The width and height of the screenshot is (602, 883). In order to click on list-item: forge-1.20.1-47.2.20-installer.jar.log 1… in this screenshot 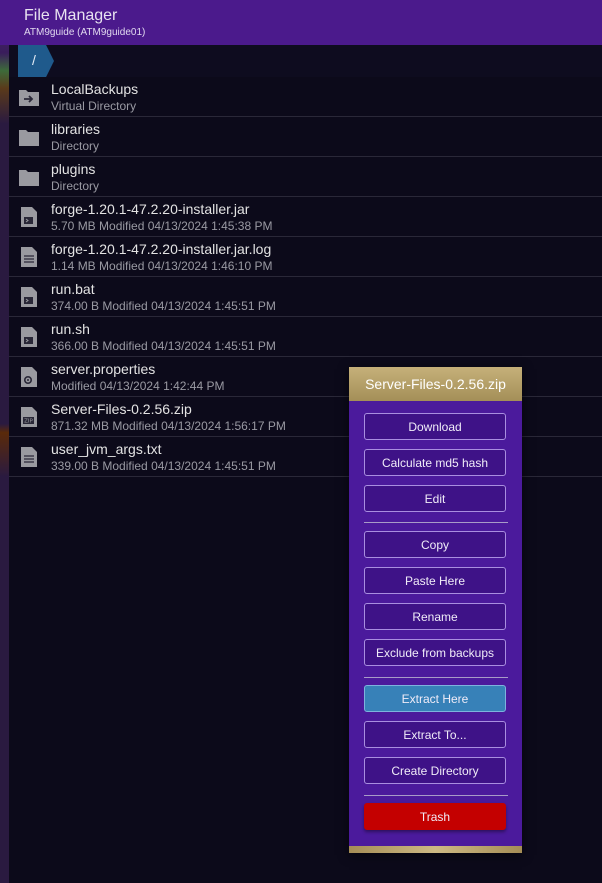, I will do `click(305, 257)`.